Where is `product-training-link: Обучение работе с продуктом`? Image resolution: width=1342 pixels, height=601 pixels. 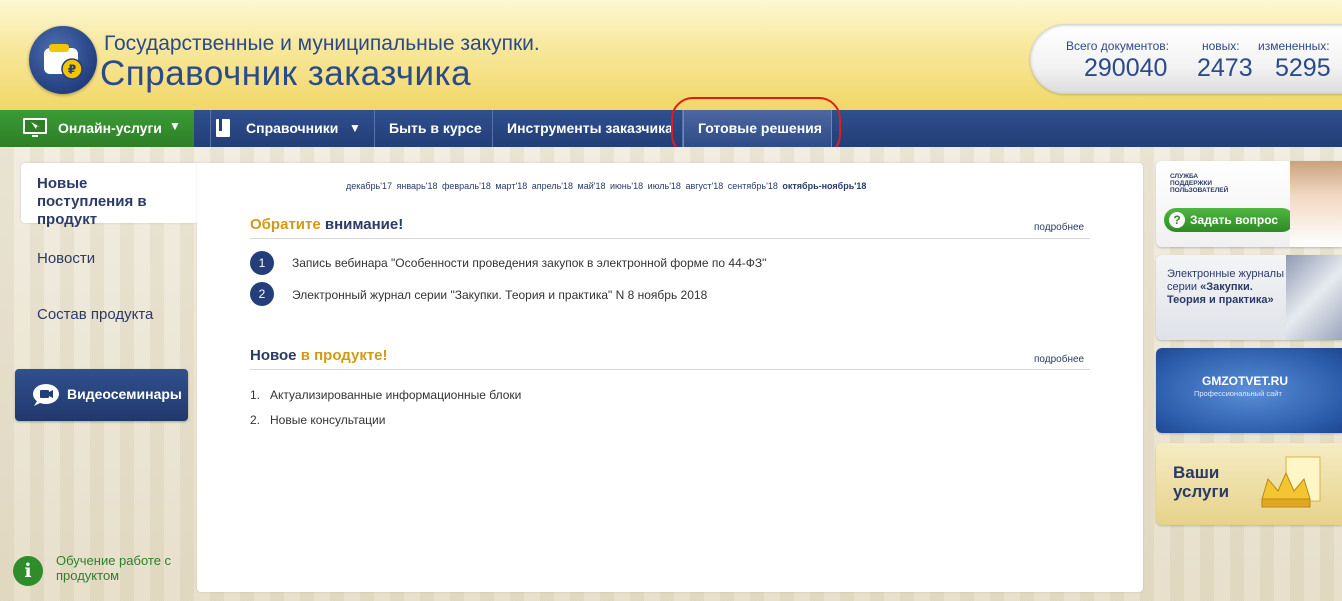
product-training-link: Обучение работе с продуктом is located at coordinates (116, 568).